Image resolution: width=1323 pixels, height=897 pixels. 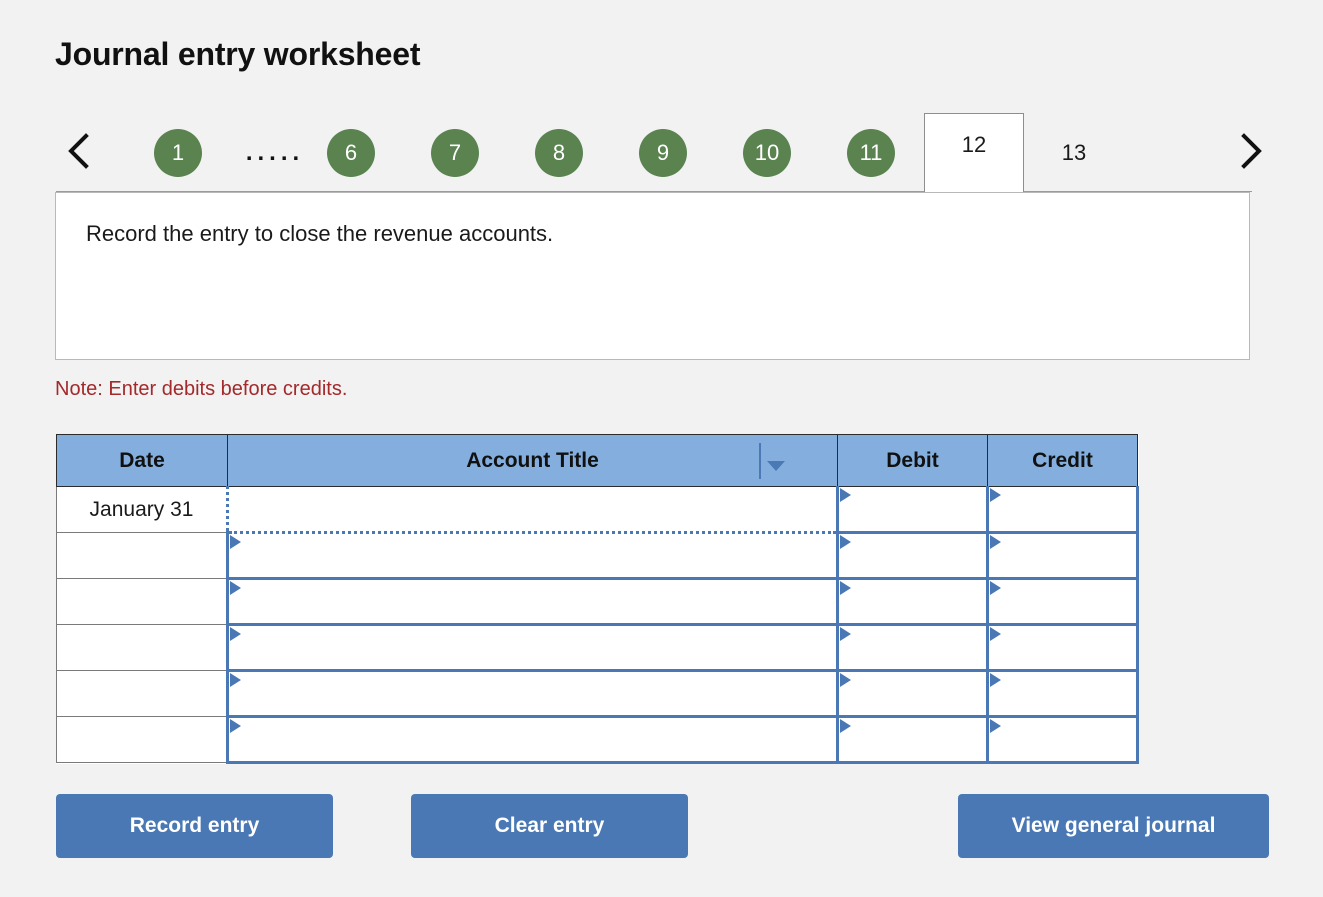 What do you see at coordinates (178, 153) in the screenshot?
I see `tab-1: 1` at bounding box center [178, 153].